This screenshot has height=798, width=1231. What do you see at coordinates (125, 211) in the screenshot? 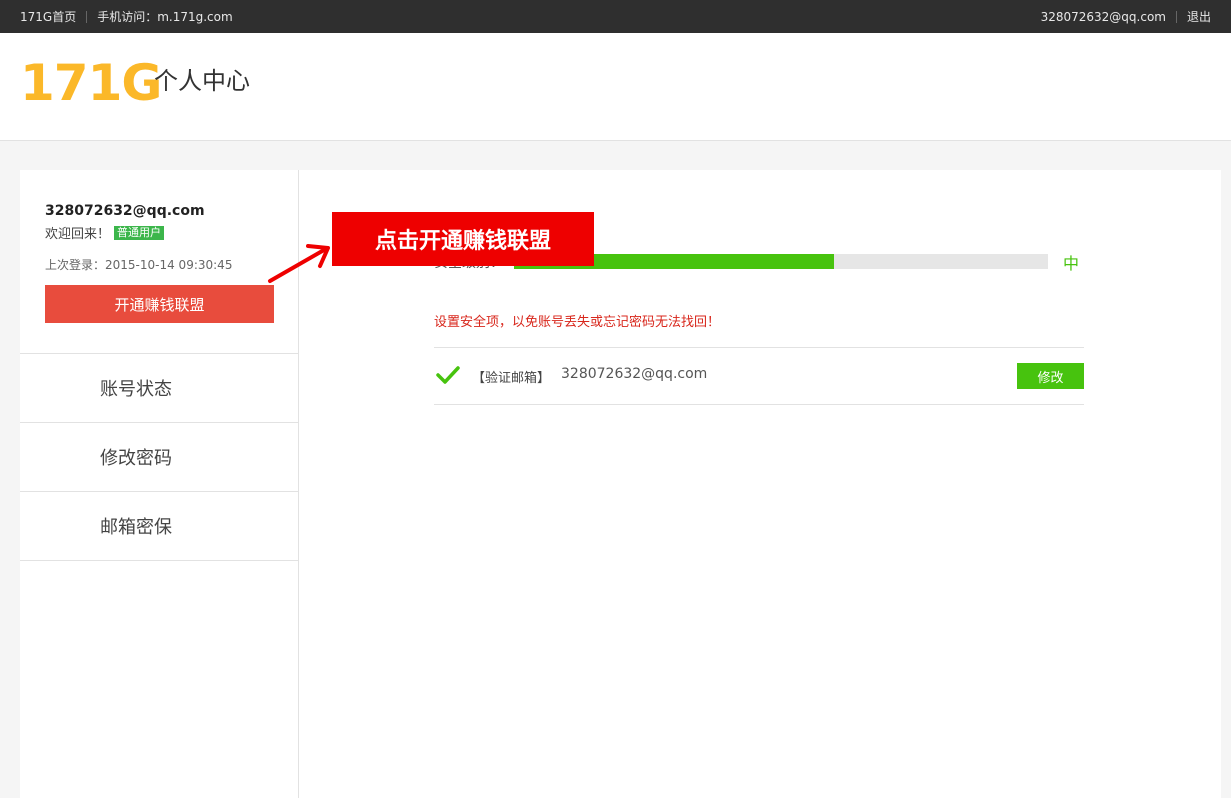
I see `user-email: 328072632@qq.com` at bounding box center [125, 211].